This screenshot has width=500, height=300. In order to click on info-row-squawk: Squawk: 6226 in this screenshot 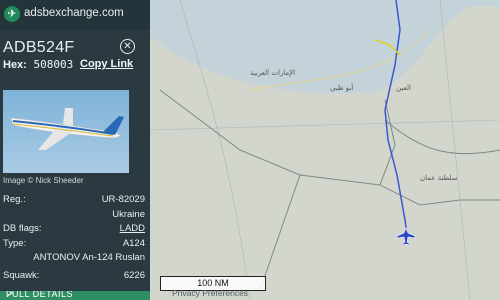, I will do `click(74, 275)`.